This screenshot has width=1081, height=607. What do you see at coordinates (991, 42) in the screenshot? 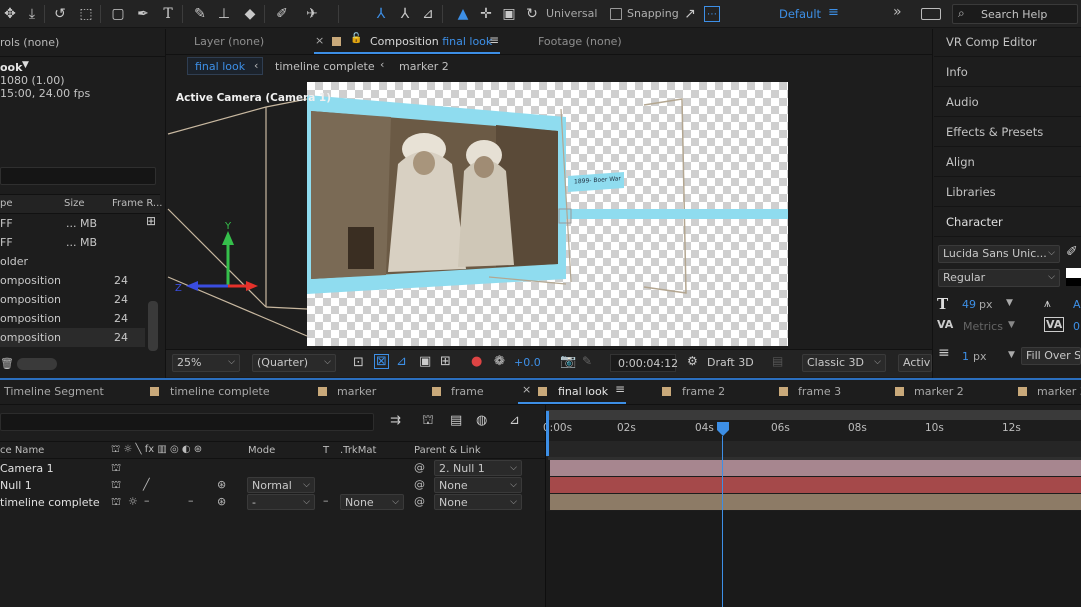
I see `panel-vr-comp-editor: VR Comp Editor` at bounding box center [991, 42].